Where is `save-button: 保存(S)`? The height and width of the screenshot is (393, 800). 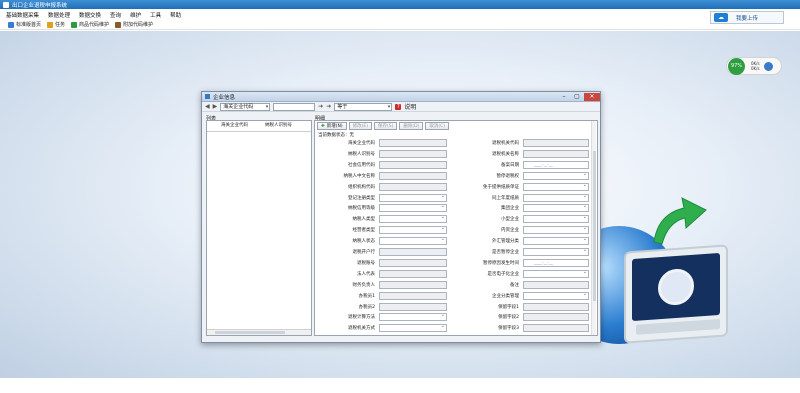 save-button: 保存(S) is located at coordinates (386, 126).